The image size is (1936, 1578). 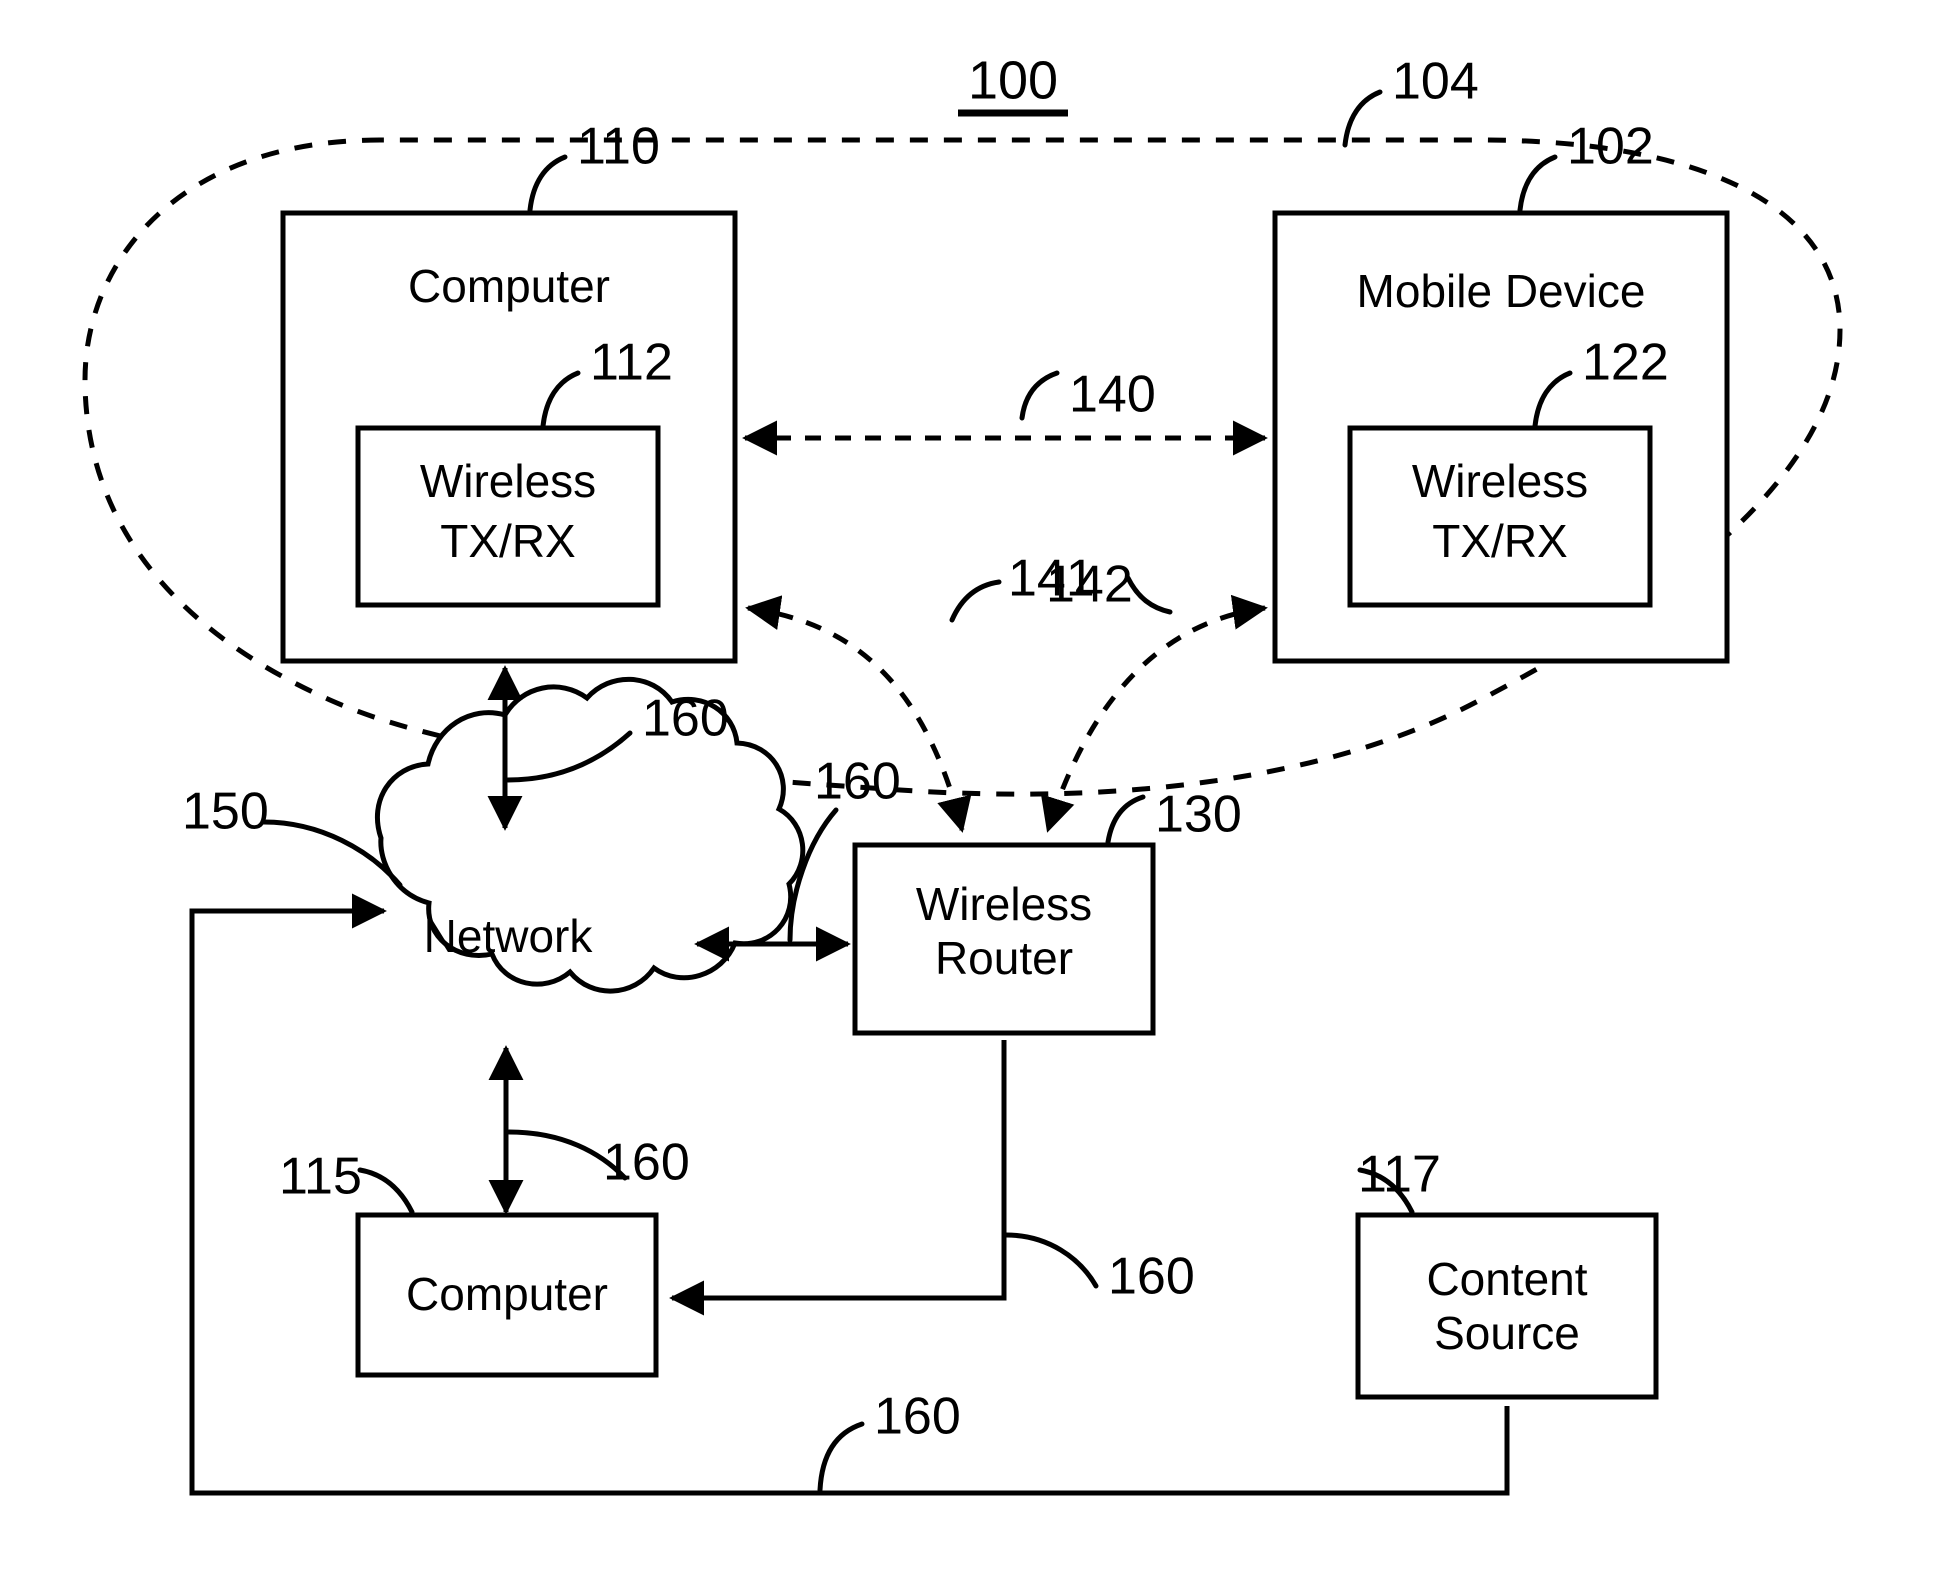 I want to click on ref-num-112: 112, so click(x=631, y=363).